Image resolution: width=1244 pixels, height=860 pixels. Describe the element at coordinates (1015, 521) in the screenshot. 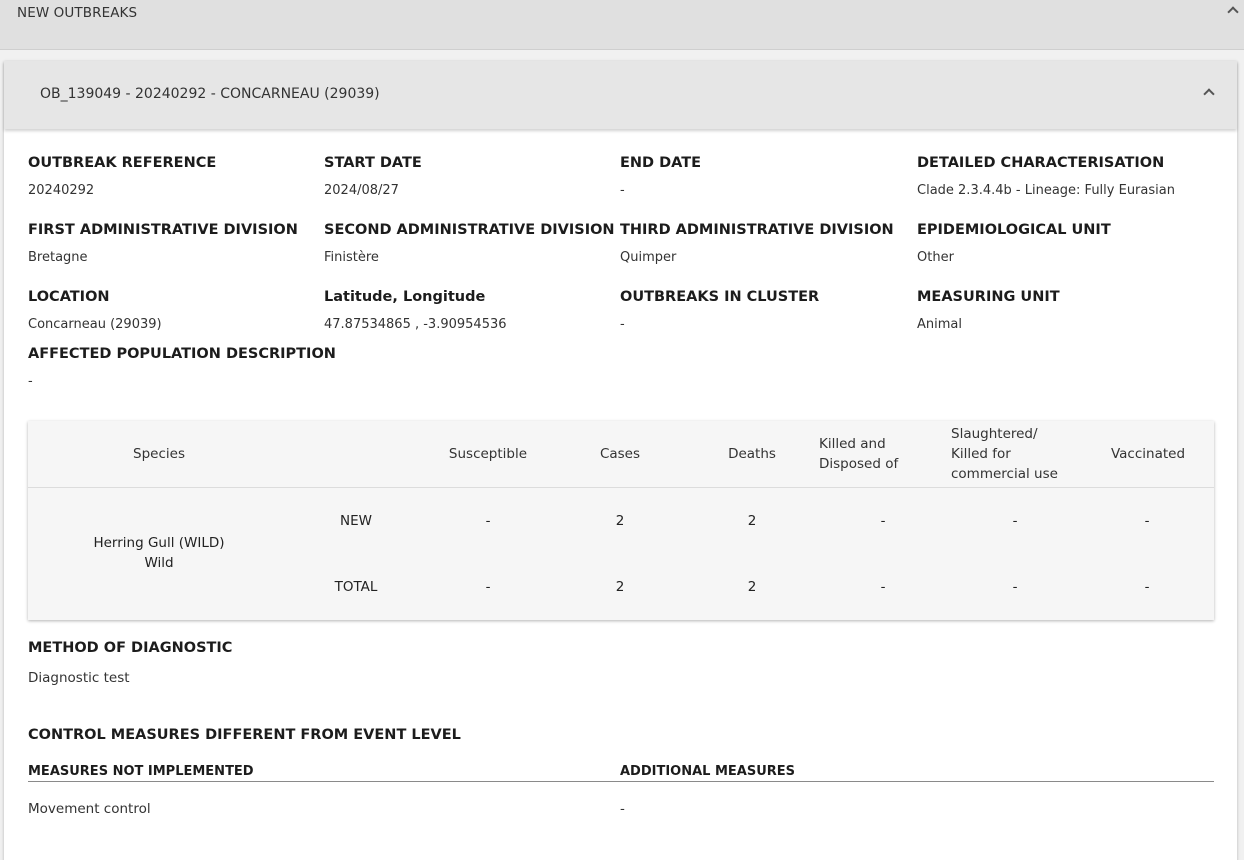

I see `cell-new-slaughtered: -` at that location.